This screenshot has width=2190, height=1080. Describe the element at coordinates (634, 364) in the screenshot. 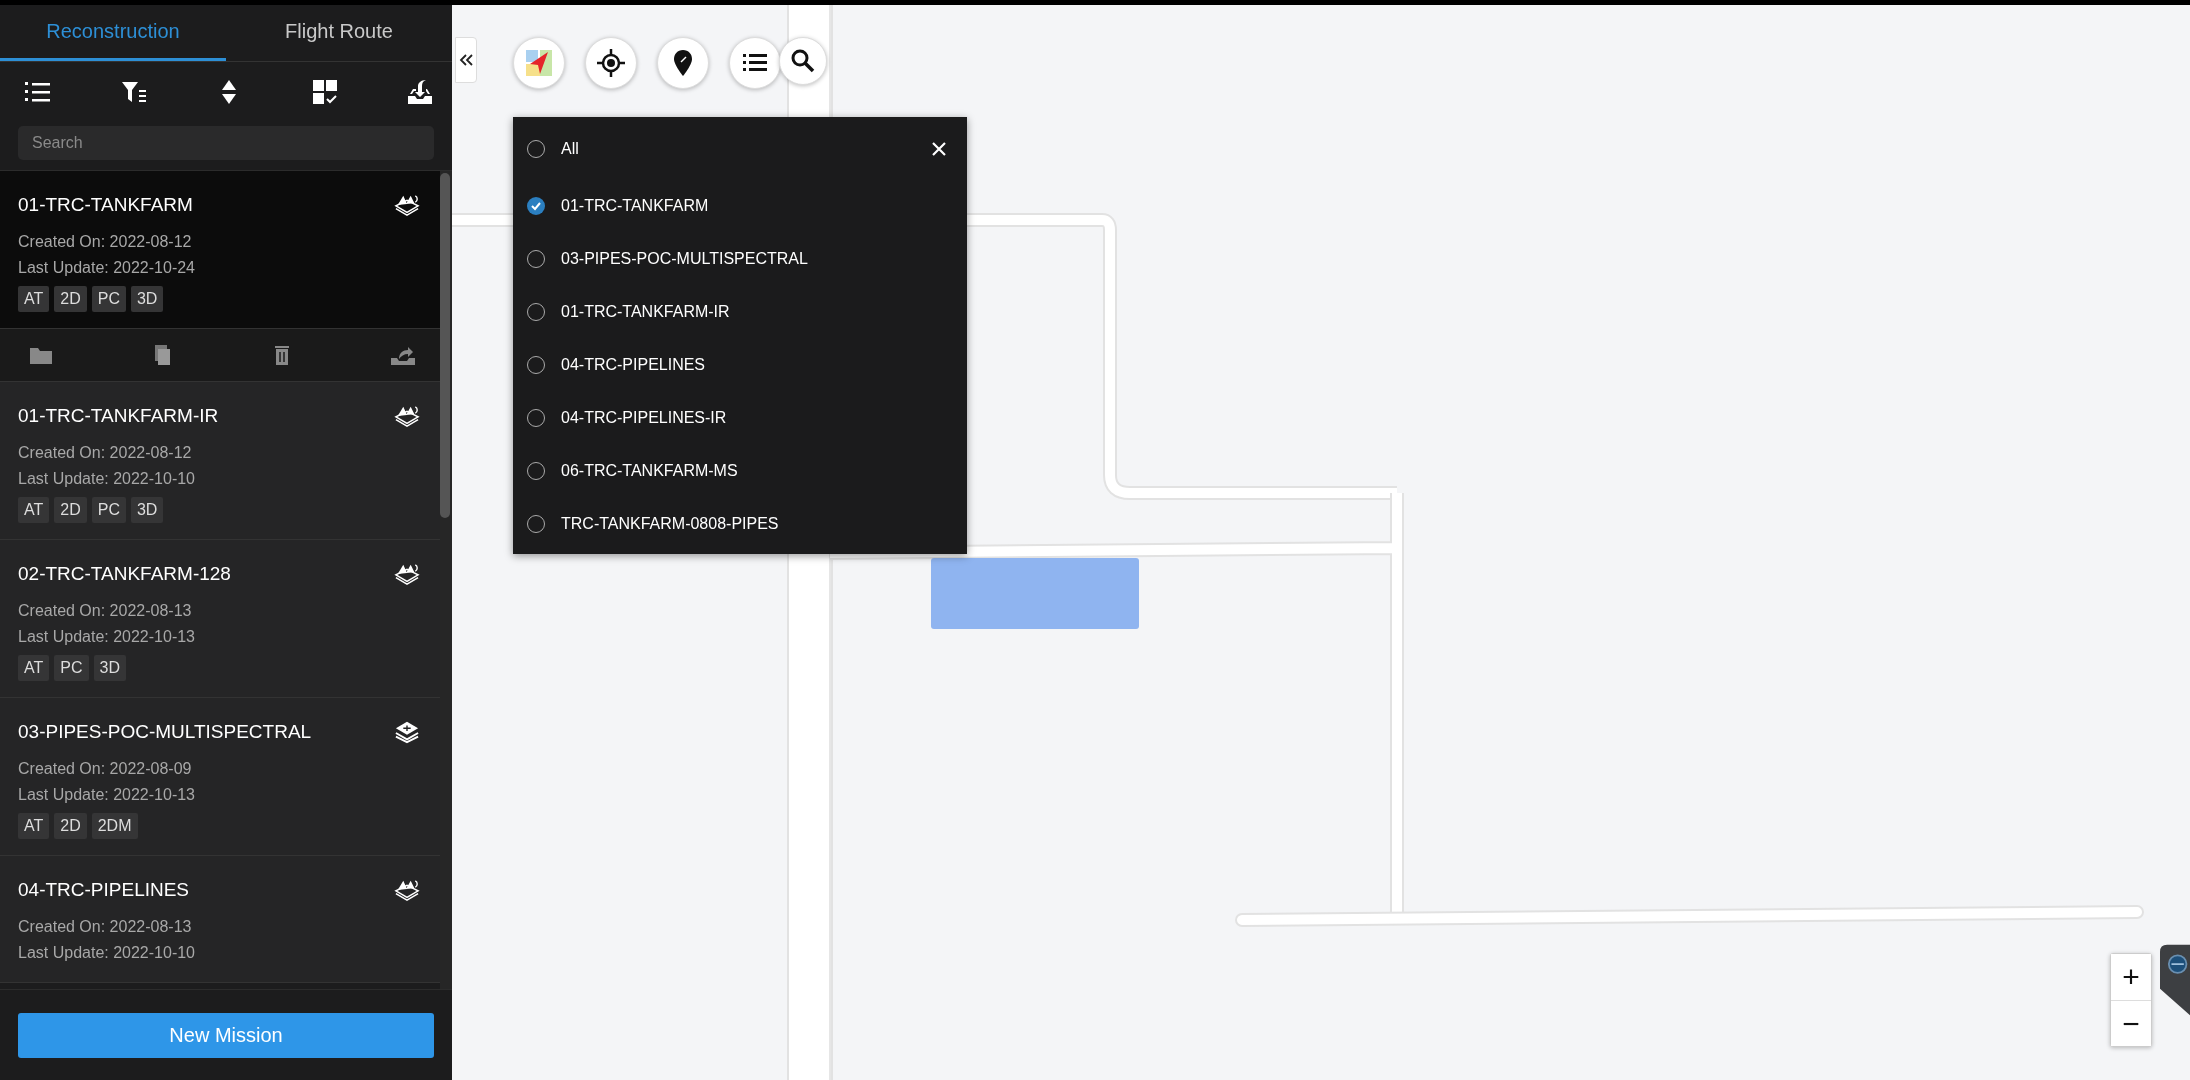

I see `option-label: 04-TRC-PIPELINES` at that location.